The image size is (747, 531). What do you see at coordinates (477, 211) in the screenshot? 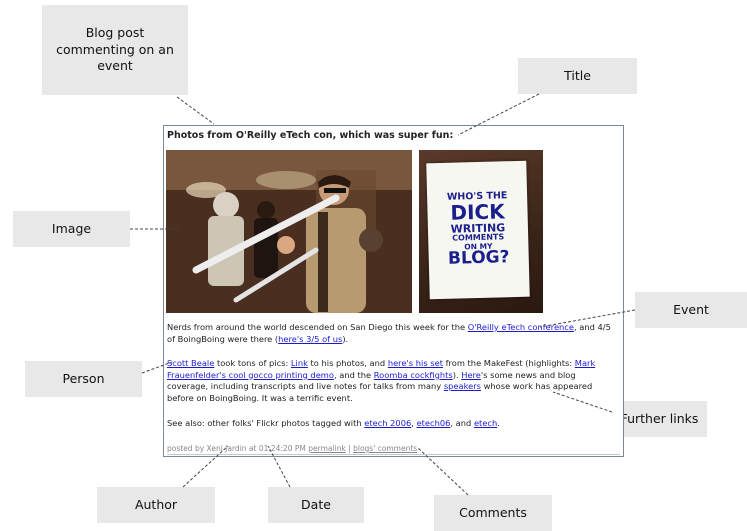
I see `sign-line: DICK` at bounding box center [477, 211].